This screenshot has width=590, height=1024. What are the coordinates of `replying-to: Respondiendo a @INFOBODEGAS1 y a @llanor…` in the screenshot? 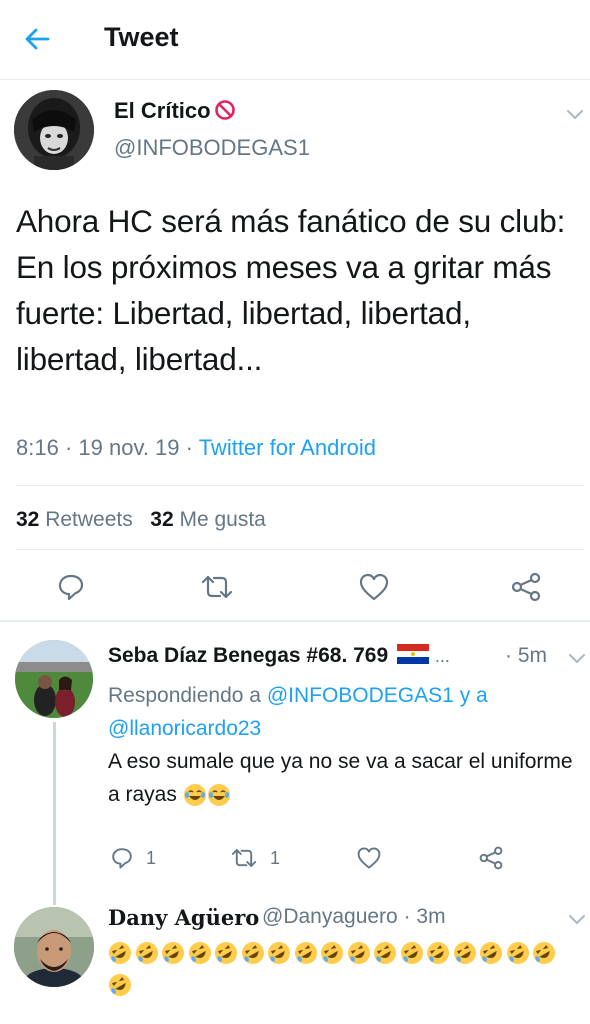 It's located at (343, 712).